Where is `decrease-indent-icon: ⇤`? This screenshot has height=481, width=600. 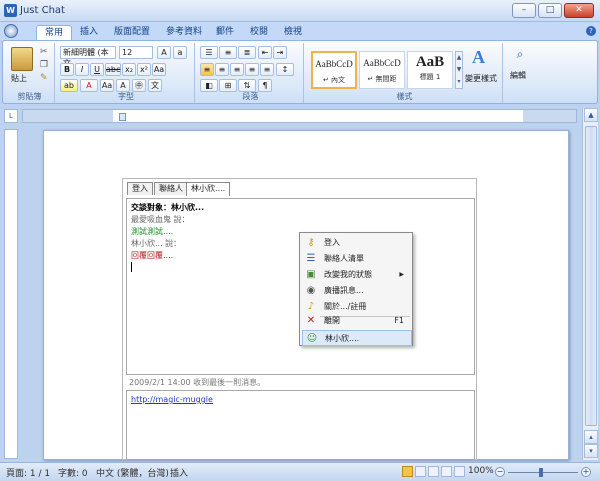 decrease-indent-icon: ⇤ is located at coordinates (265, 52).